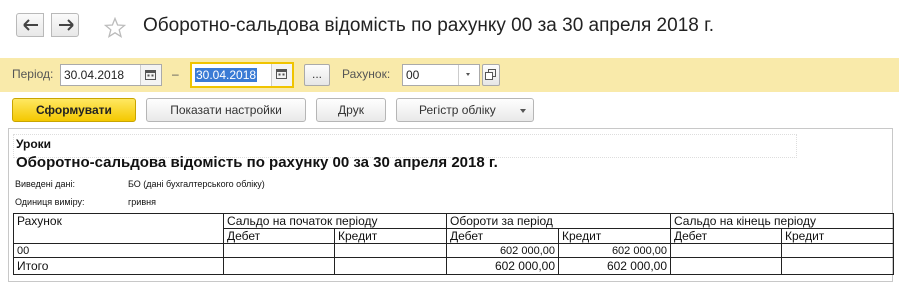 This screenshot has width=899, height=284. Describe the element at coordinates (502, 266) in the screenshot. I see `total-turnover-debit: 602 000,00` at that location.